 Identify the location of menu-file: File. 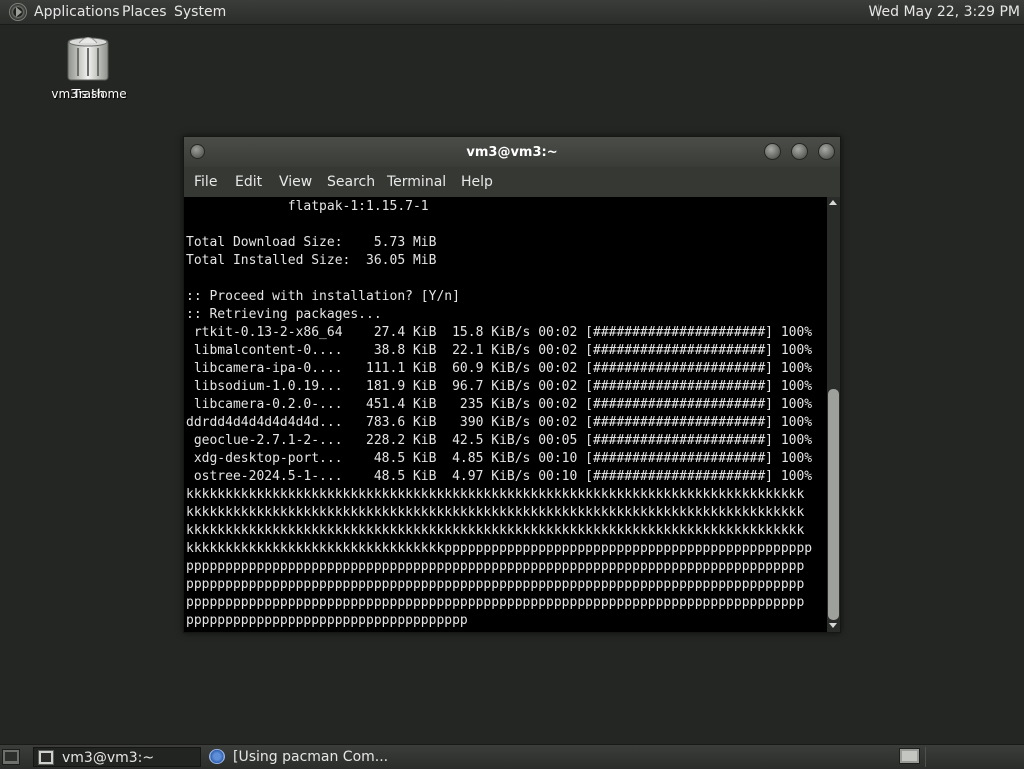
(205, 182).